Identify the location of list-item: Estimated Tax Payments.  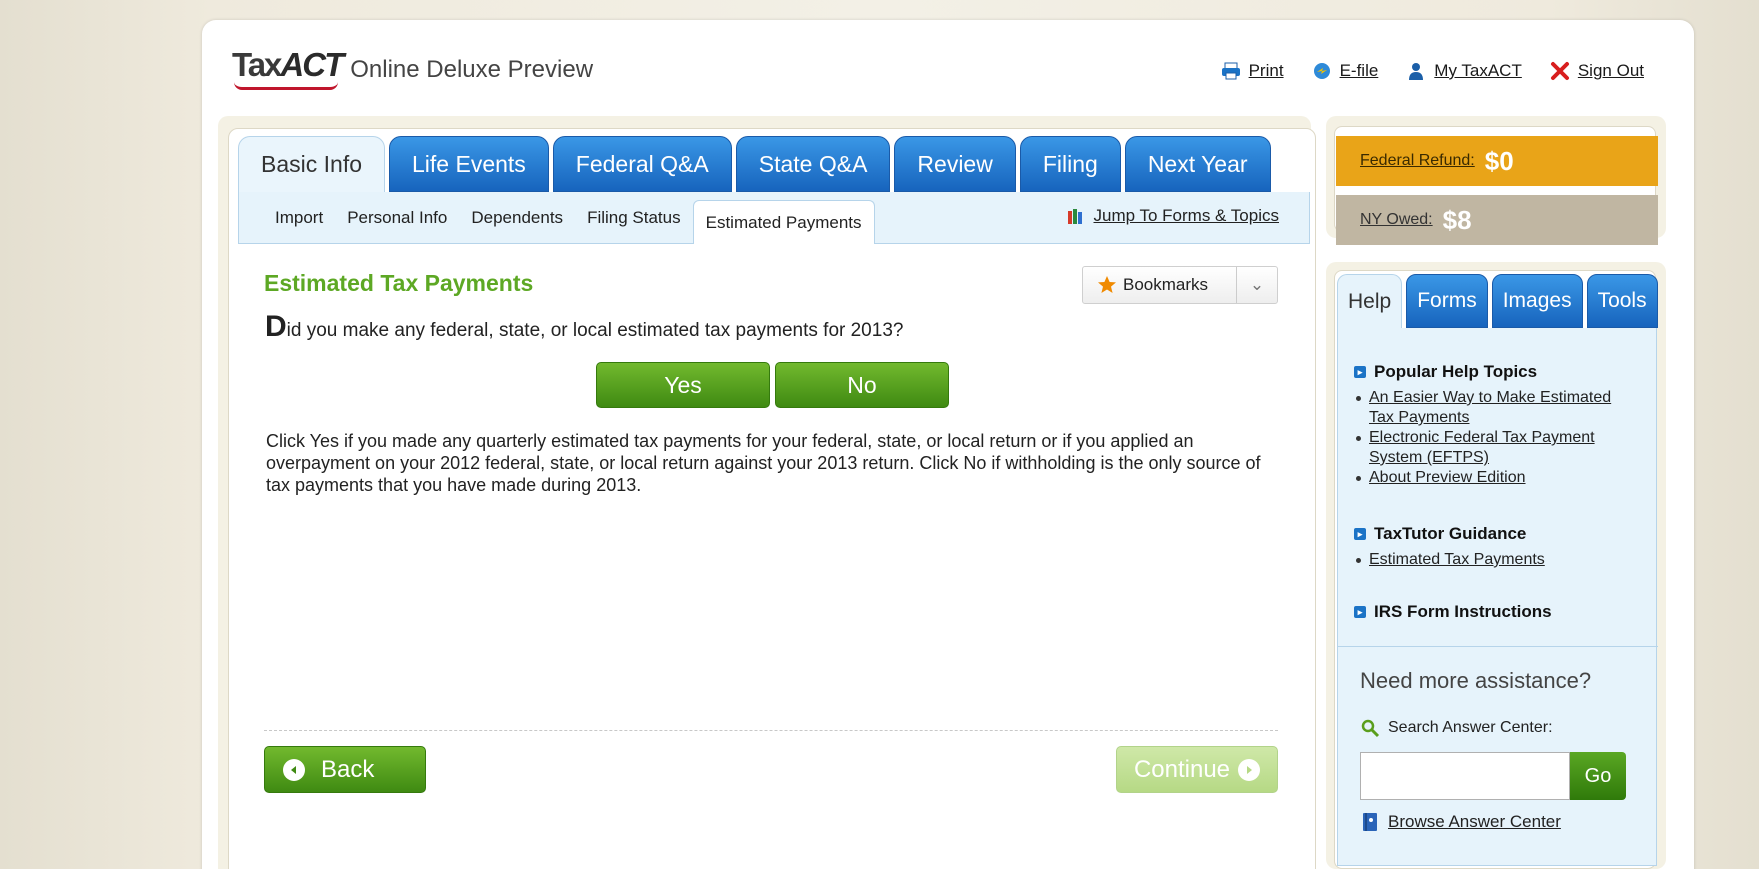
(1497, 560).